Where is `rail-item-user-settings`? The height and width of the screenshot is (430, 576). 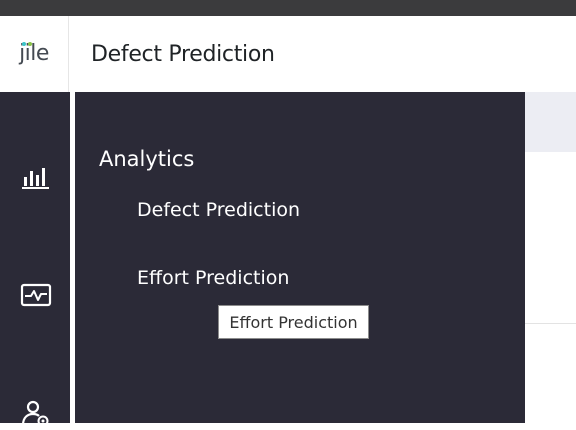 rail-item-user-settings is located at coordinates (36, 413).